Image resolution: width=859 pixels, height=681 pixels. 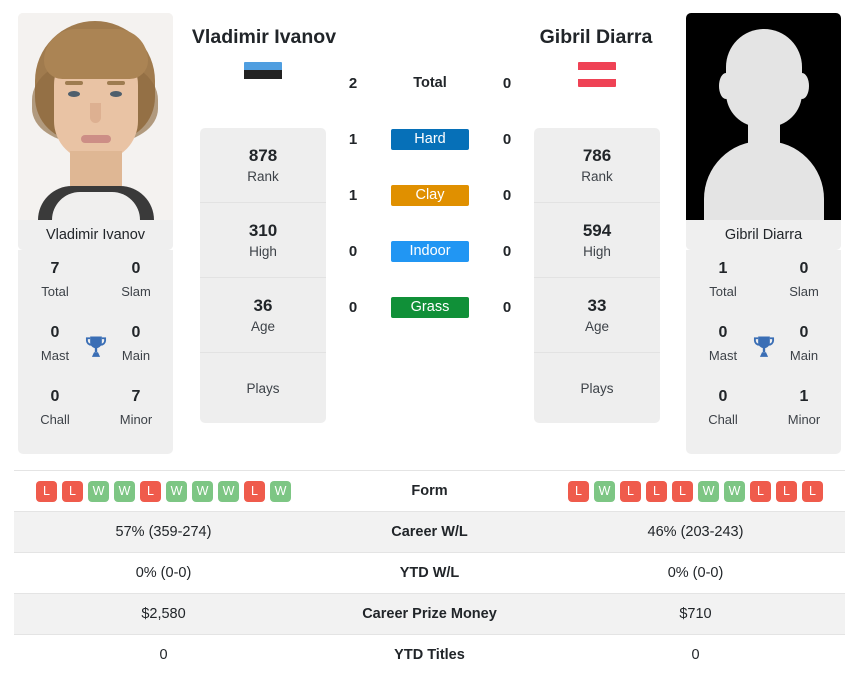 I want to click on surface-row-grass: 0 Grass 0, so click(x=430, y=307).